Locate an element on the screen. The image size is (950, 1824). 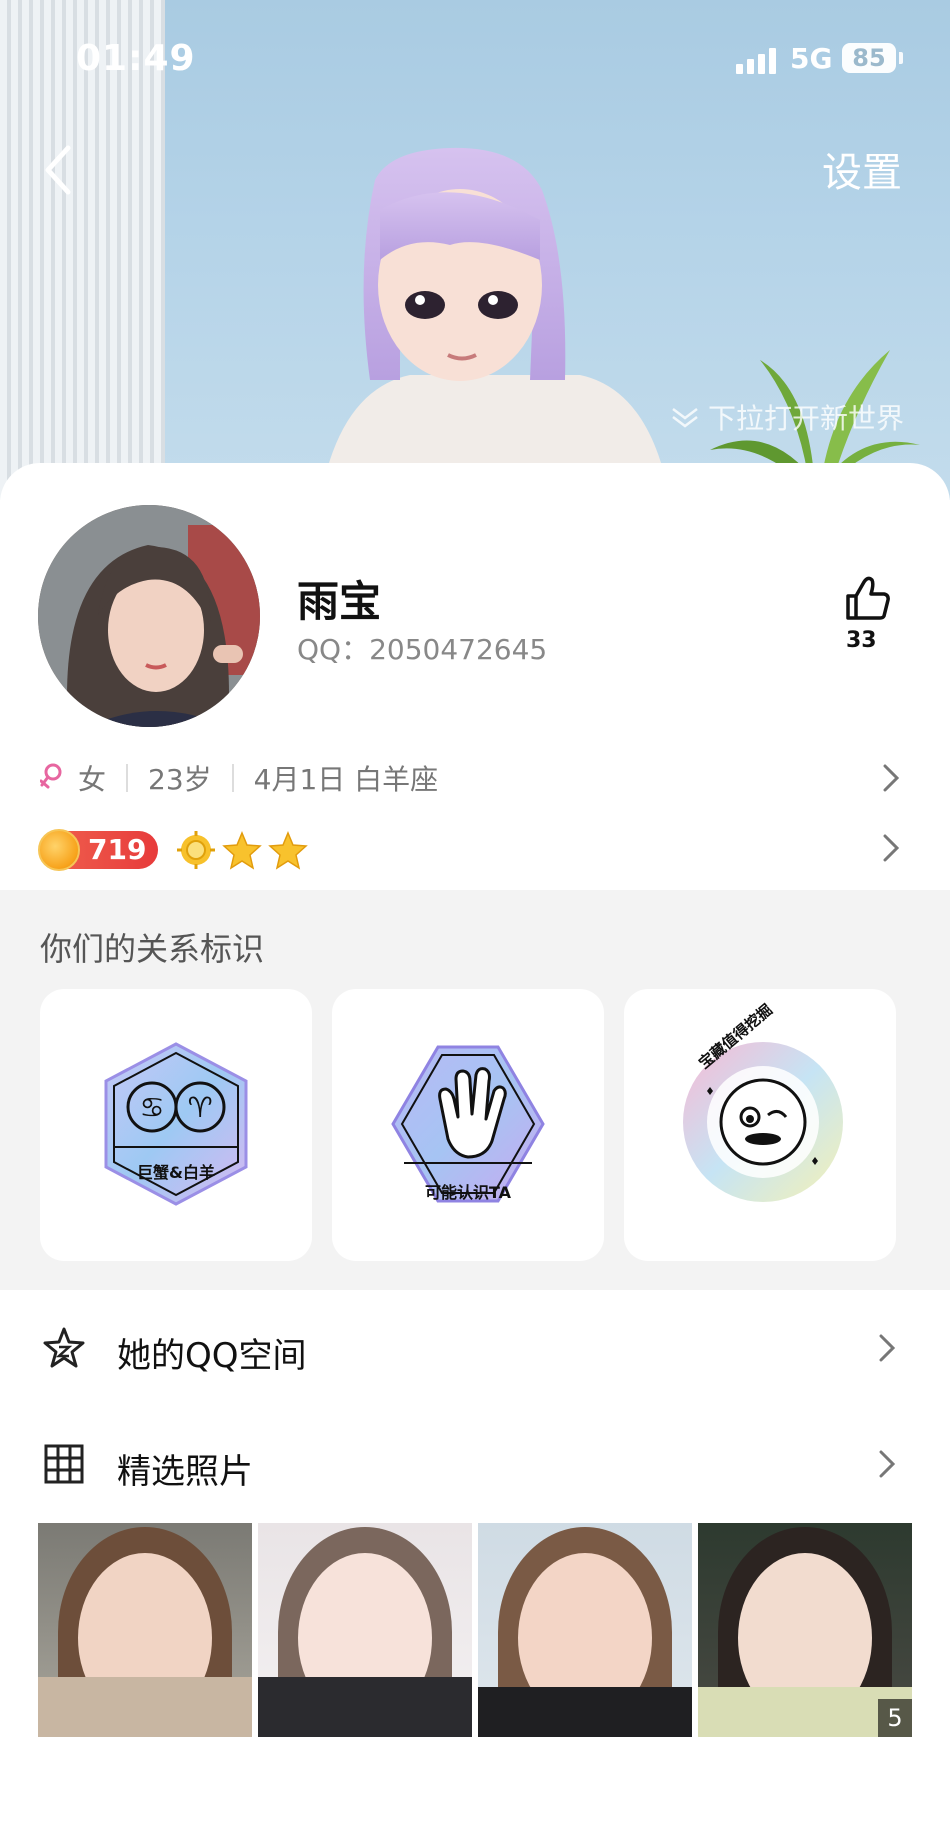
thumbs-up-icon is located at coordinates (867, 599).